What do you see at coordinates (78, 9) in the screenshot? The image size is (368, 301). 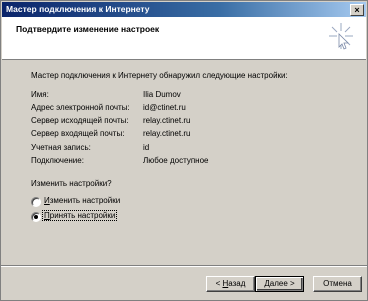 I see `window-title: Мастер подключения к Интернету` at bounding box center [78, 9].